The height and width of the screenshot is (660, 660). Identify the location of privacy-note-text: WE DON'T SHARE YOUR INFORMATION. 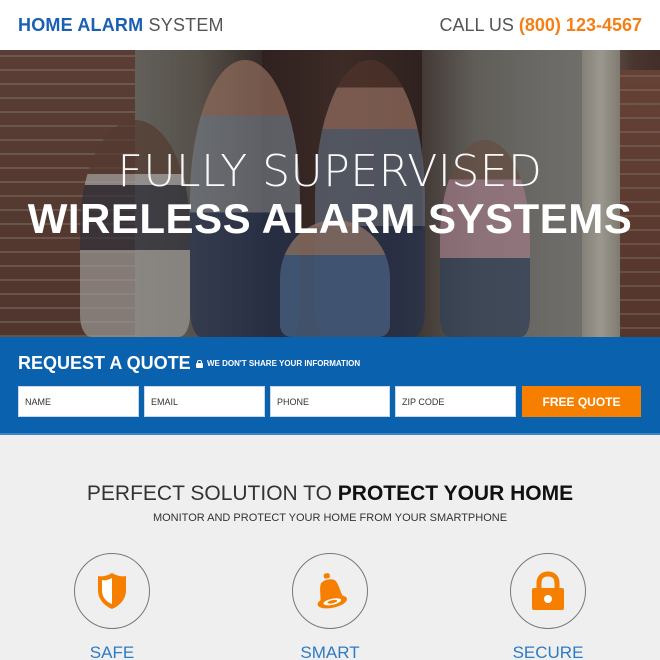
(284, 363).